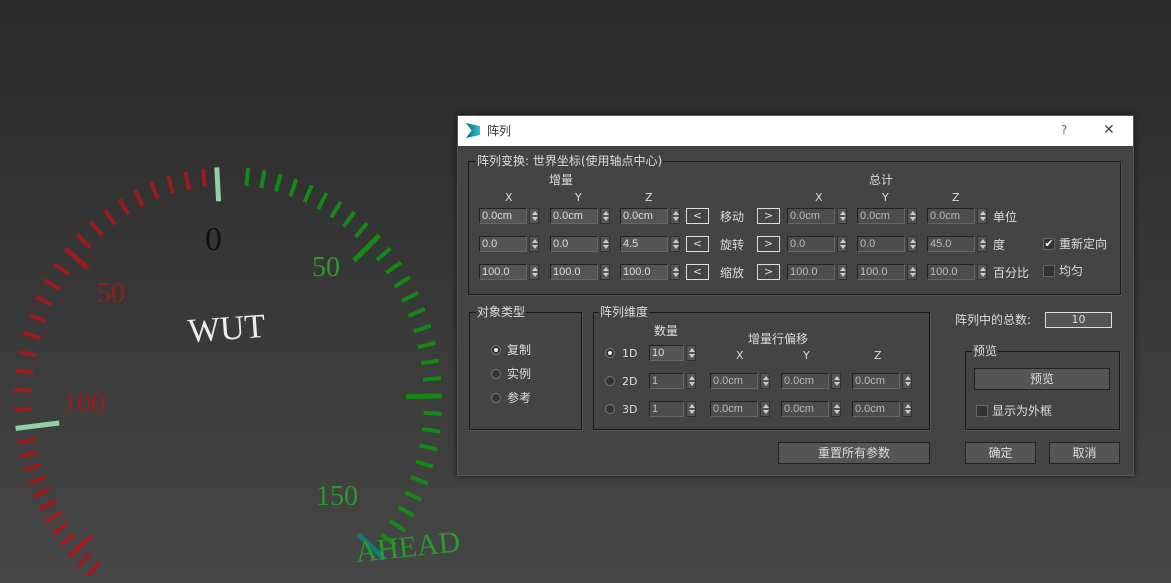 The image size is (1171, 583). Describe the element at coordinates (644, 216) in the screenshot. I see `increment-0-2-input: 0.0cm` at that location.